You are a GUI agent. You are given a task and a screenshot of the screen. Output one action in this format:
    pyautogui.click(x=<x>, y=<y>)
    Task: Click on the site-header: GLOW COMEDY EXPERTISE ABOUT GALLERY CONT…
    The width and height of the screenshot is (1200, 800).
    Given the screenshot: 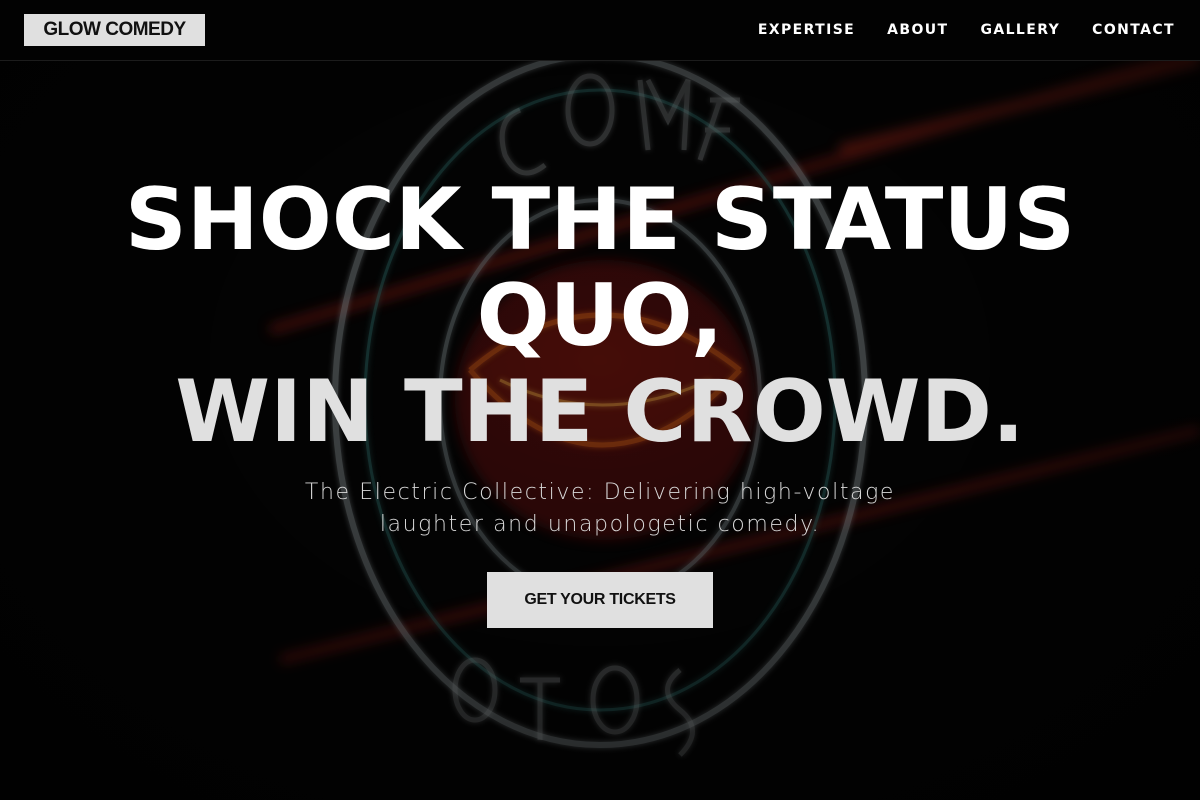 What is the action you would take?
    pyautogui.click(x=600, y=30)
    